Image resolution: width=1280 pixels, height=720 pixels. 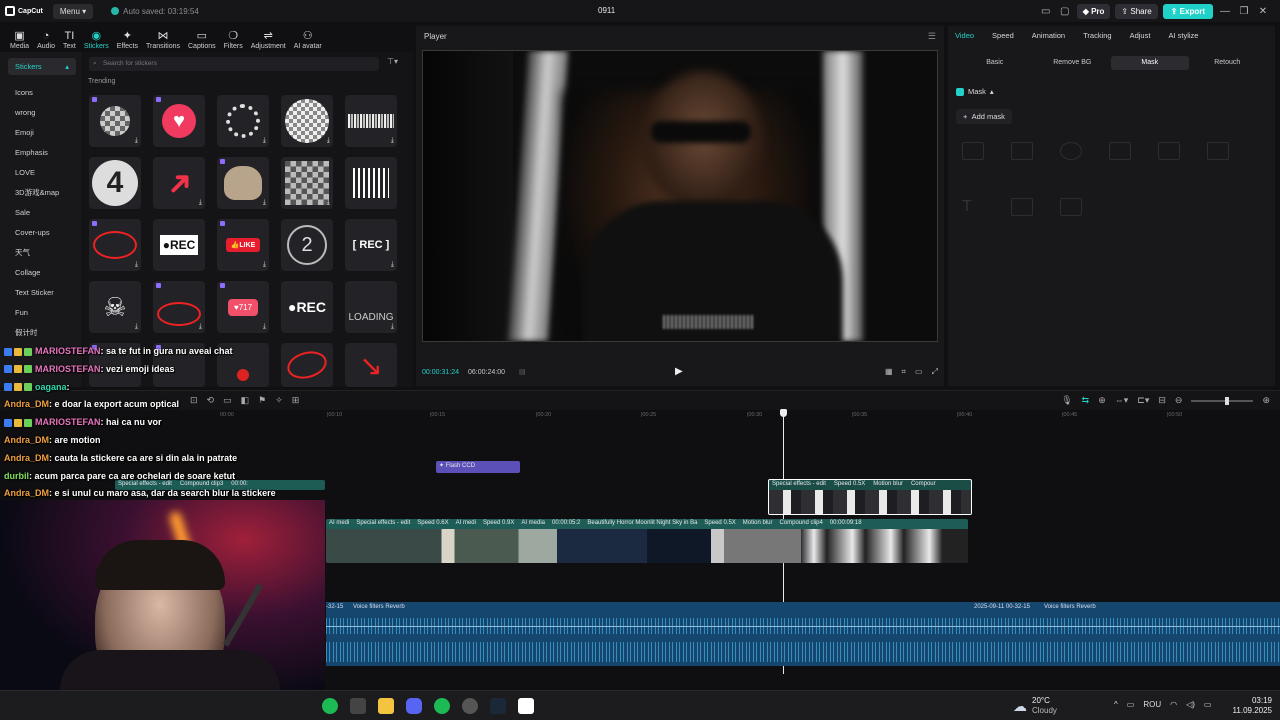 I want to click on weather-widget: ☁ 20°C Cloudy, so click(x=1035, y=706).